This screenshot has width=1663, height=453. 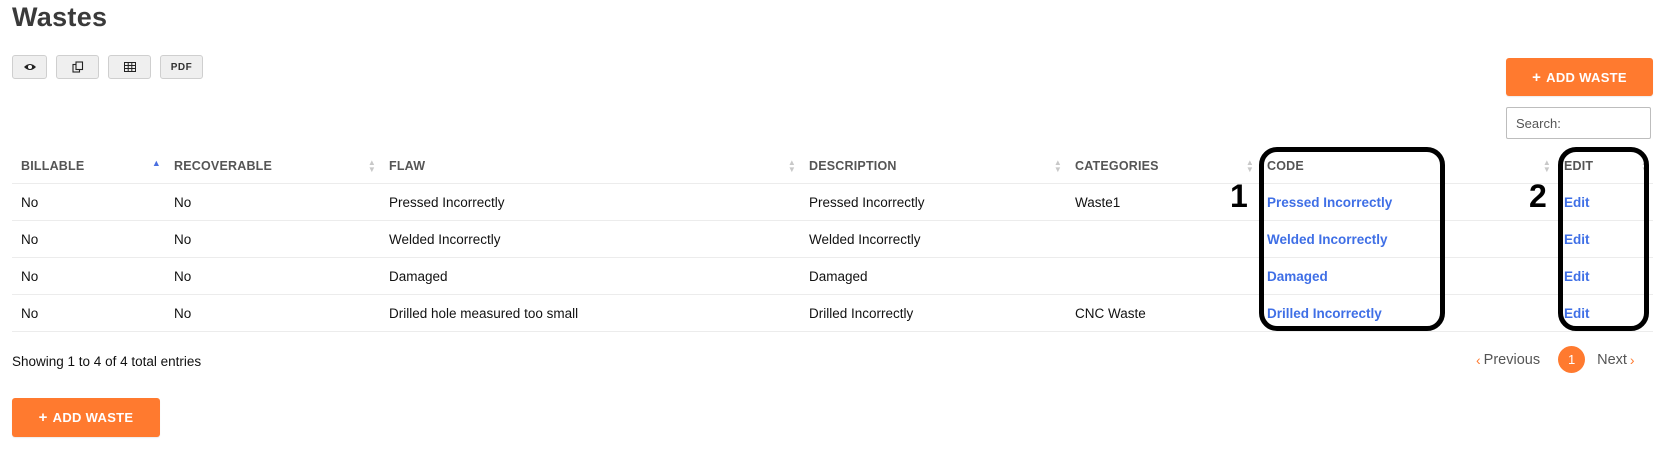 I want to click on cell-description: Damaged, so click(x=933, y=276).